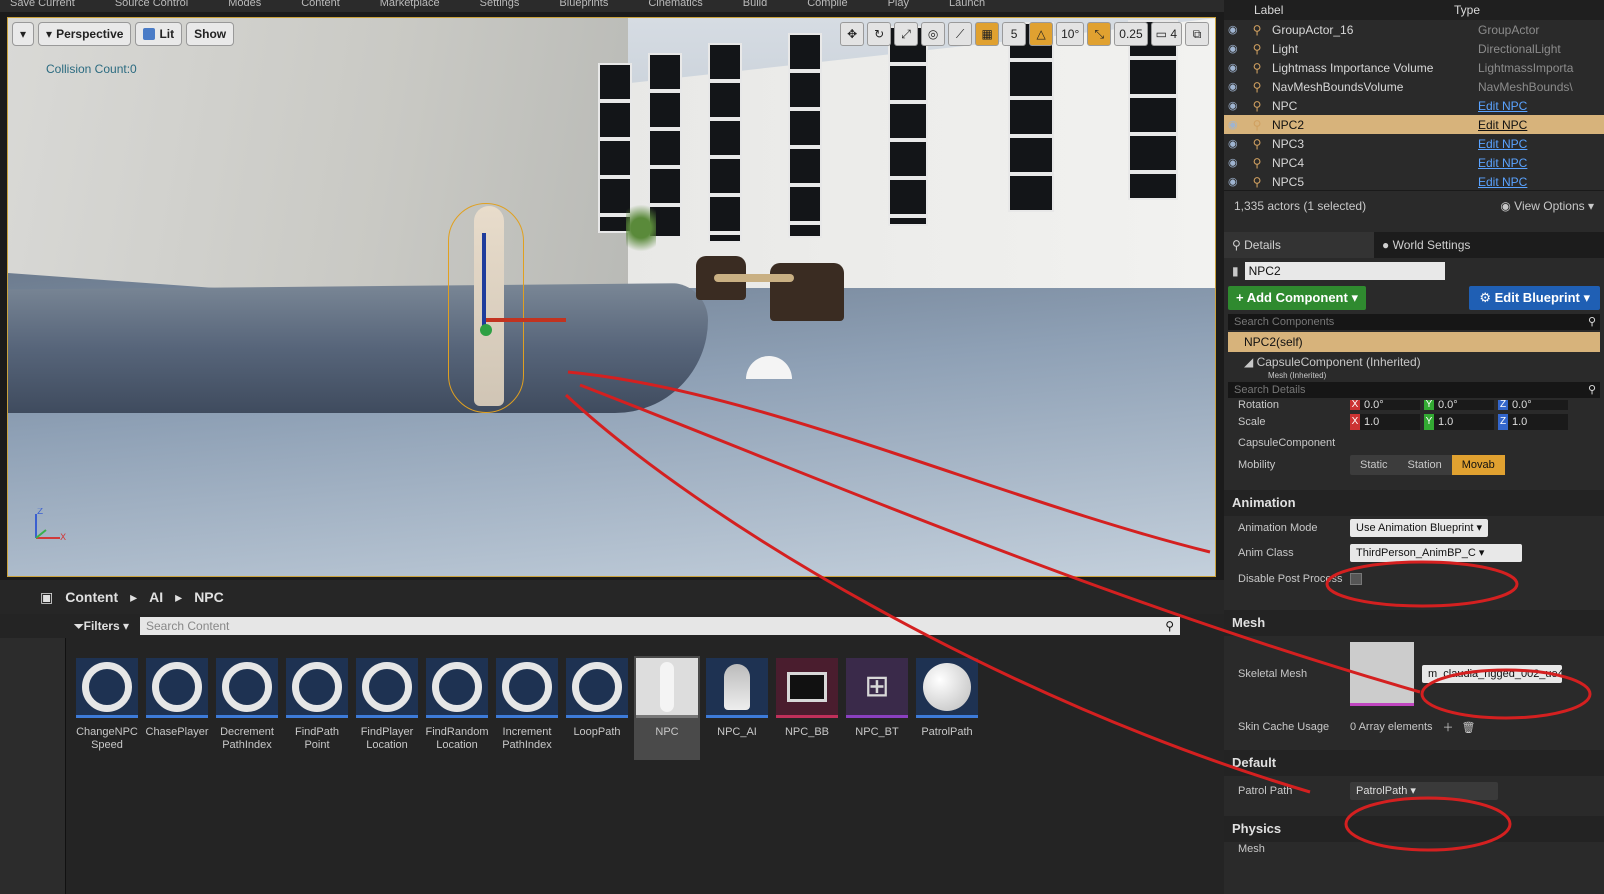 This screenshot has height=894, width=1604. What do you see at coordinates (1547, 206) in the screenshot?
I see `view-options-button: ◉ View Options ▾` at bounding box center [1547, 206].